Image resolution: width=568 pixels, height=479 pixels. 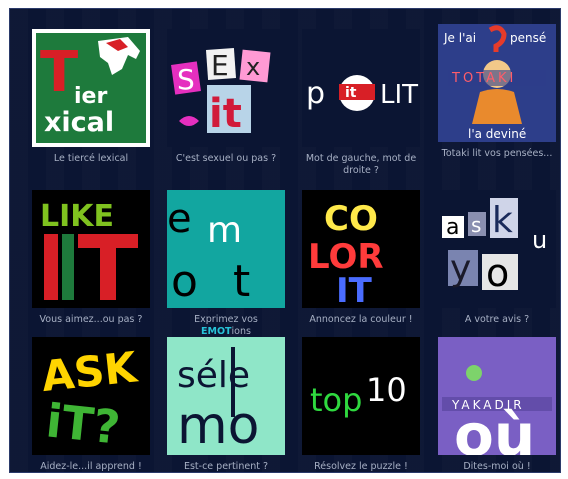 What do you see at coordinates (474, 373) in the screenshot?
I see `mascot-icon` at bounding box center [474, 373].